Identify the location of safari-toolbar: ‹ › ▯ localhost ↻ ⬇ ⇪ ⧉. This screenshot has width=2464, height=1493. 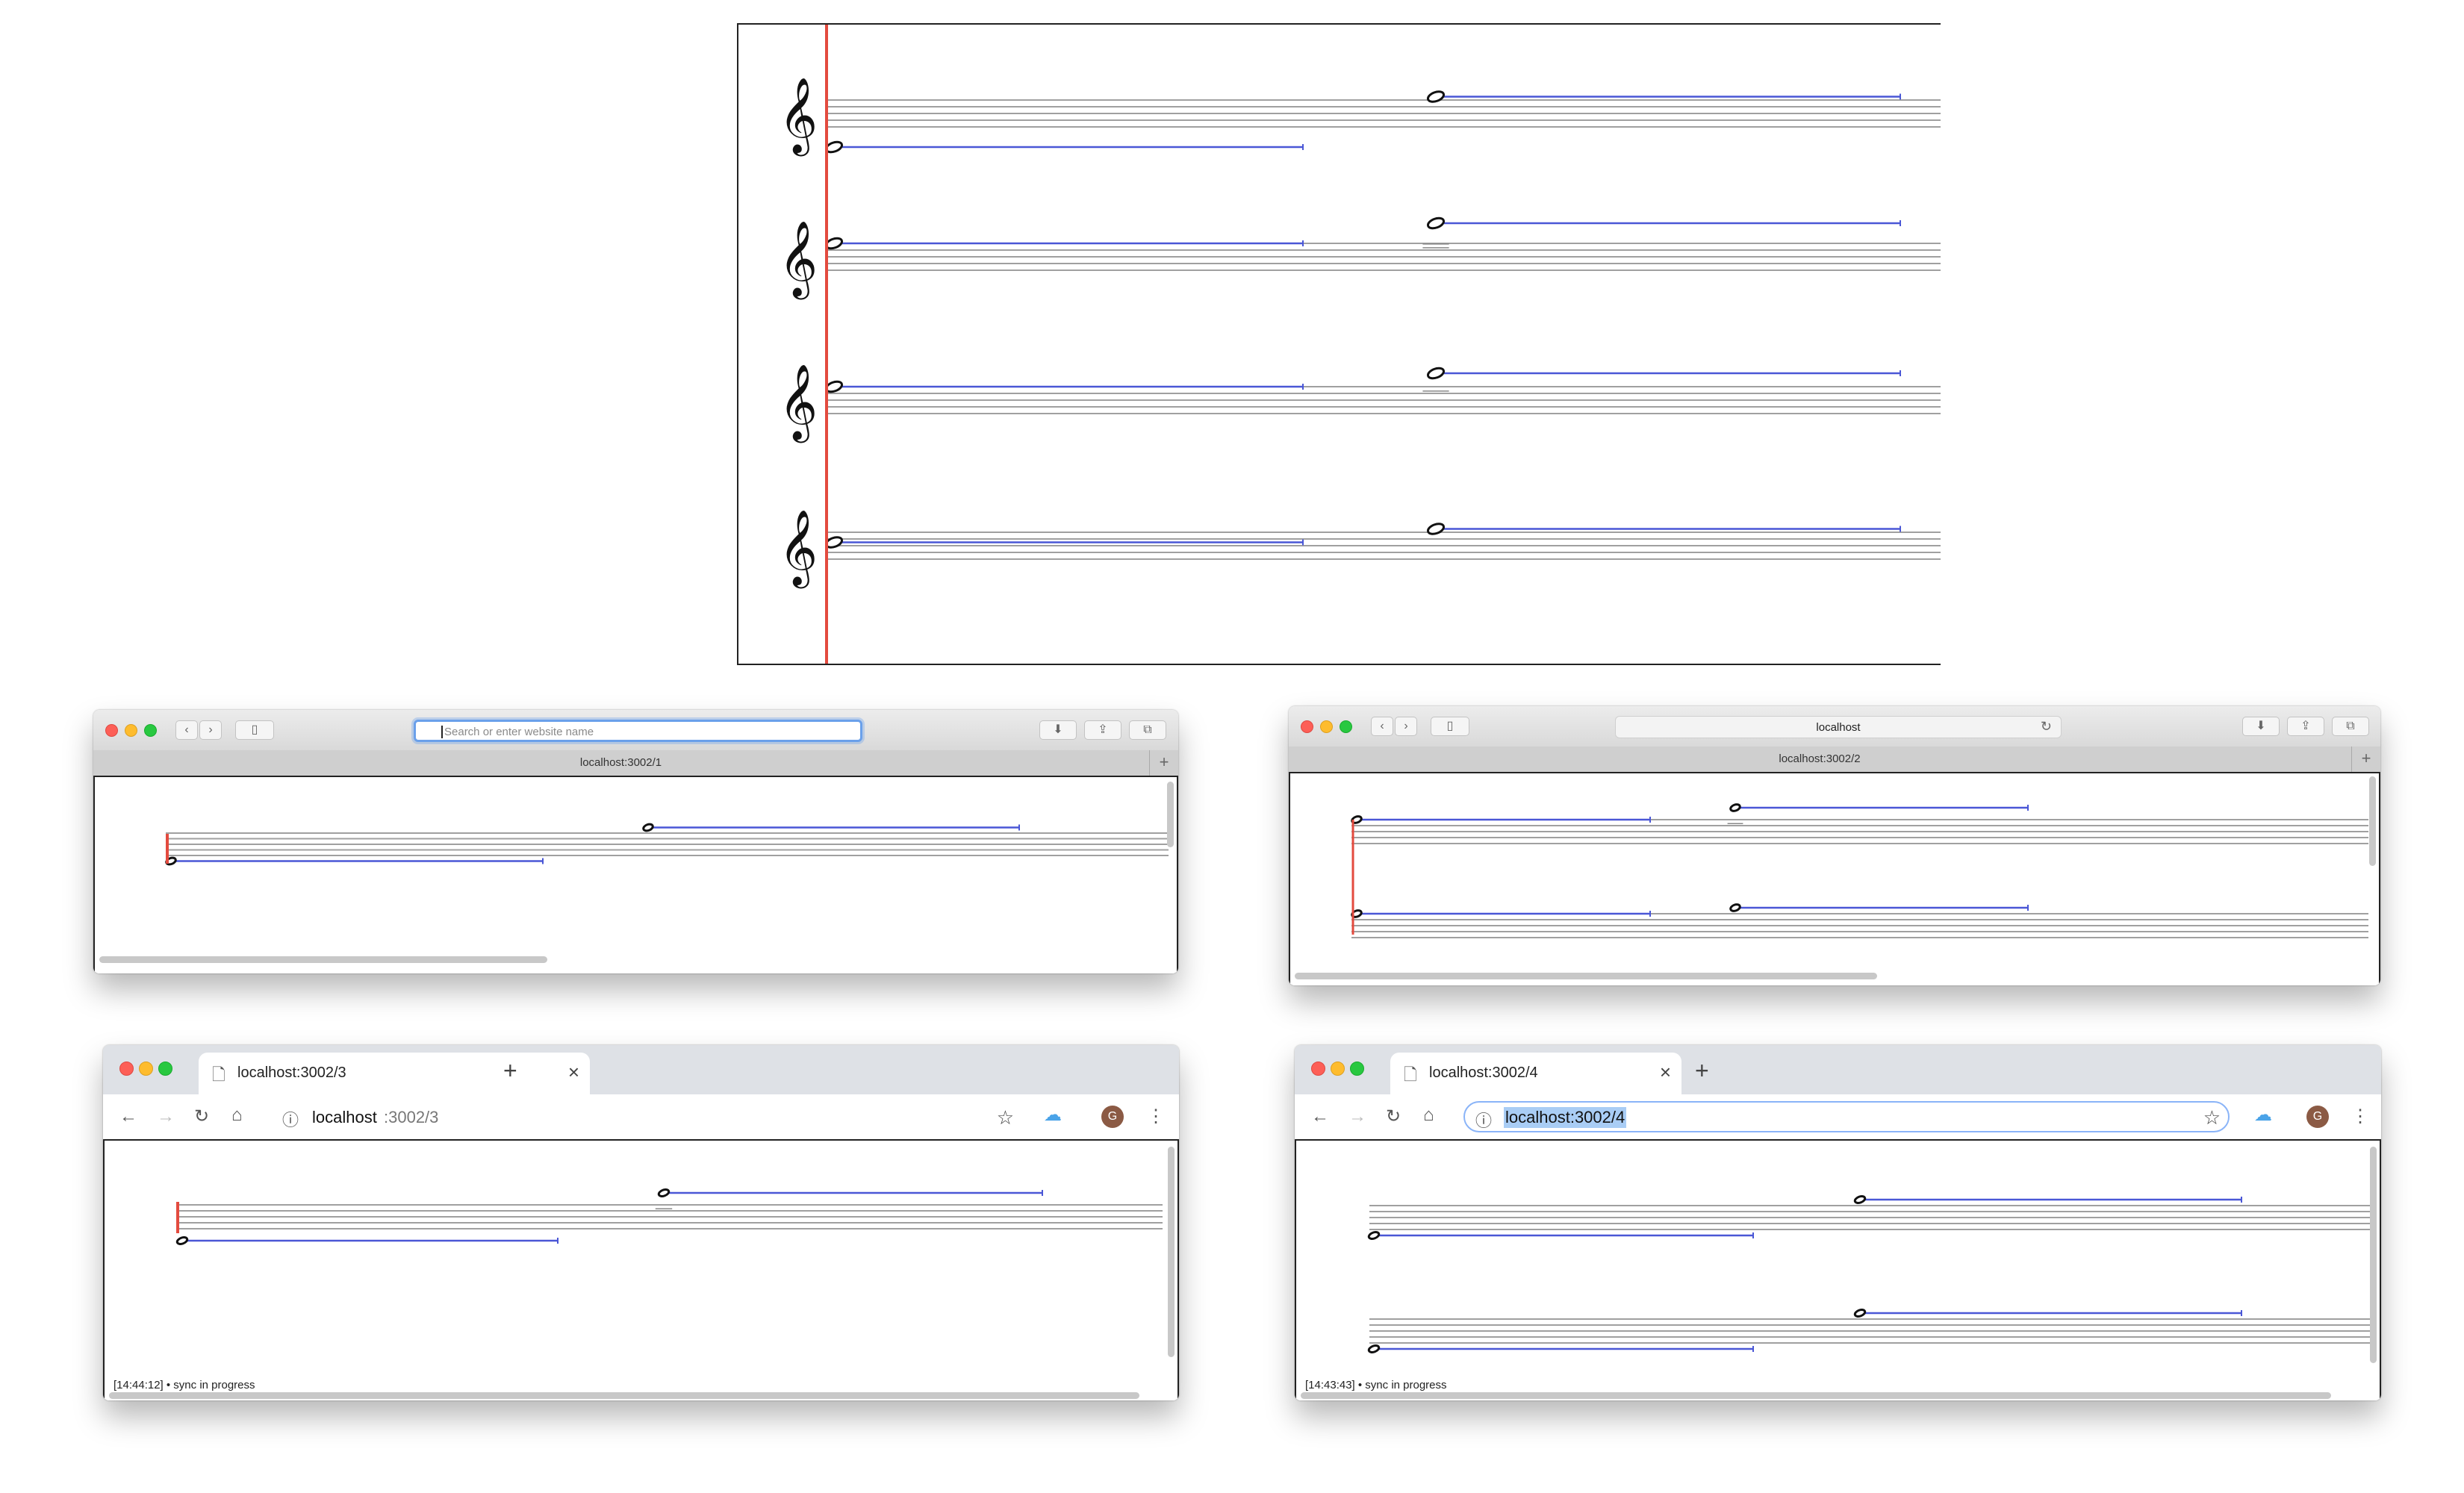
(1834, 727).